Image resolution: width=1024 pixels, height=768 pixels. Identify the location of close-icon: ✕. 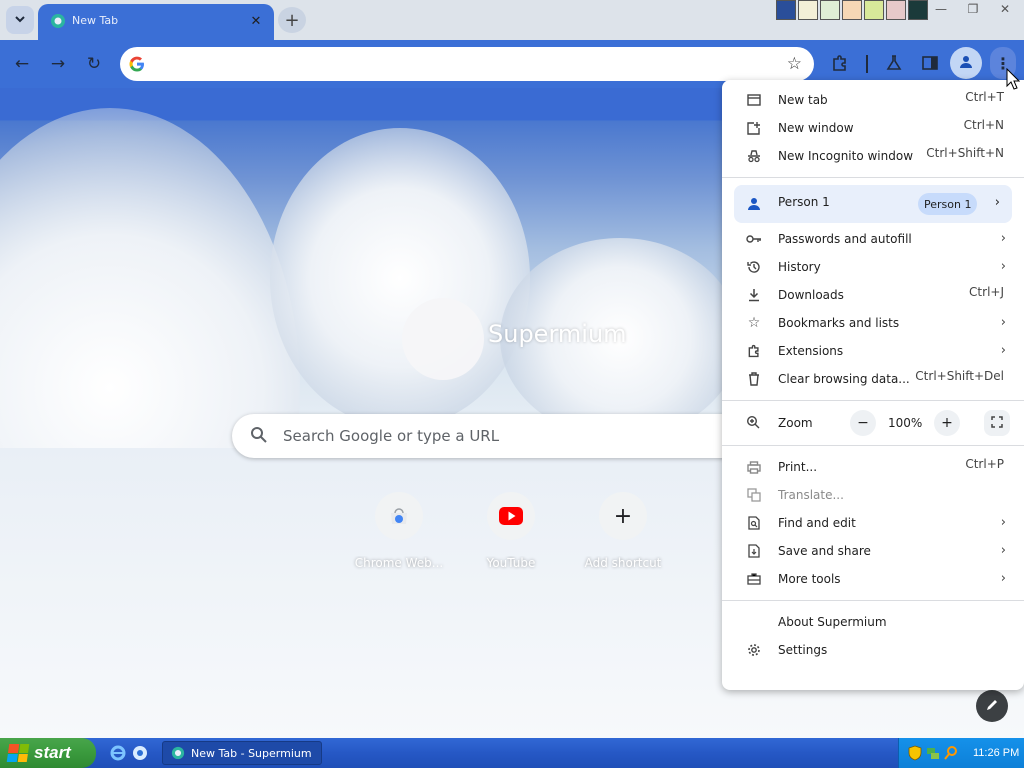
(256, 21).